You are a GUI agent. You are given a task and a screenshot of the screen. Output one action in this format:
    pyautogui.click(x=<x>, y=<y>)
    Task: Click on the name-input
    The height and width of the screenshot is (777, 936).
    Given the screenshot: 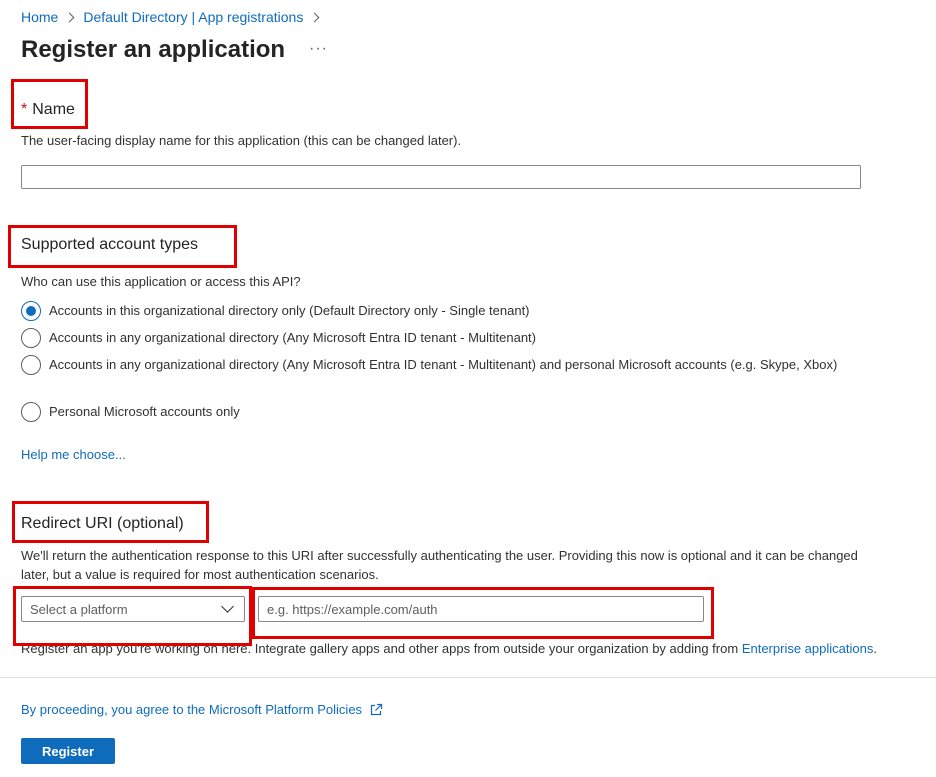 What is the action you would take?
    pyautogui.click(x=441, y=177)
    